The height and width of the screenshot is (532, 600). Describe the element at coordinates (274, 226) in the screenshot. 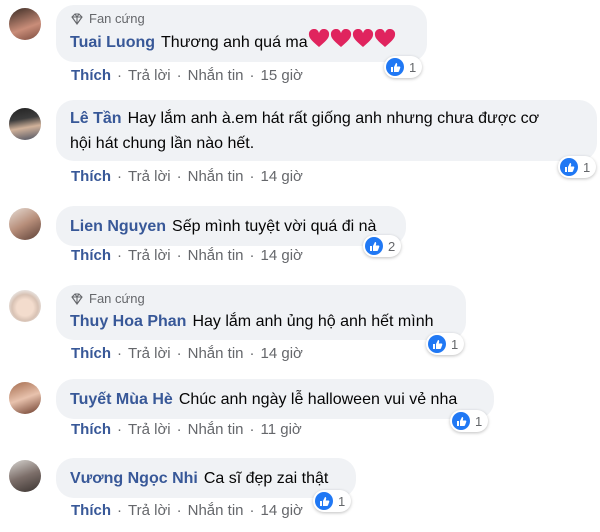

I see `comment-text: Sếp mình tuyệt vời quá đi nà` at that location.